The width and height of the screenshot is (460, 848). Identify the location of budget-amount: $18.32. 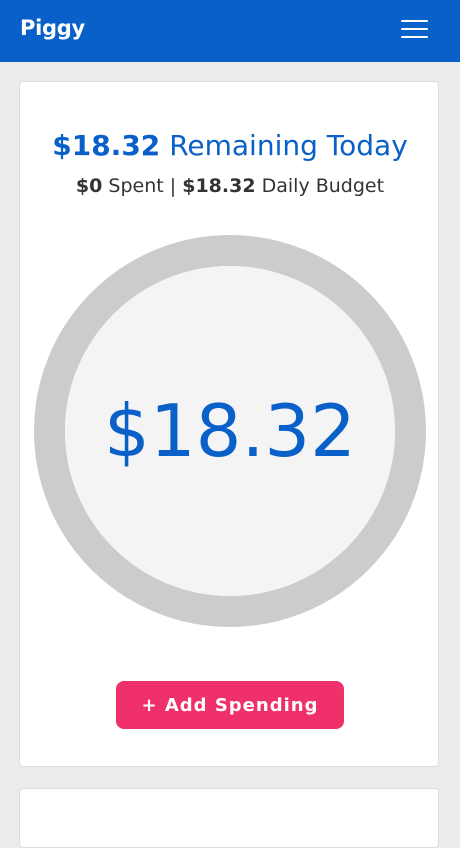
(219, 186).